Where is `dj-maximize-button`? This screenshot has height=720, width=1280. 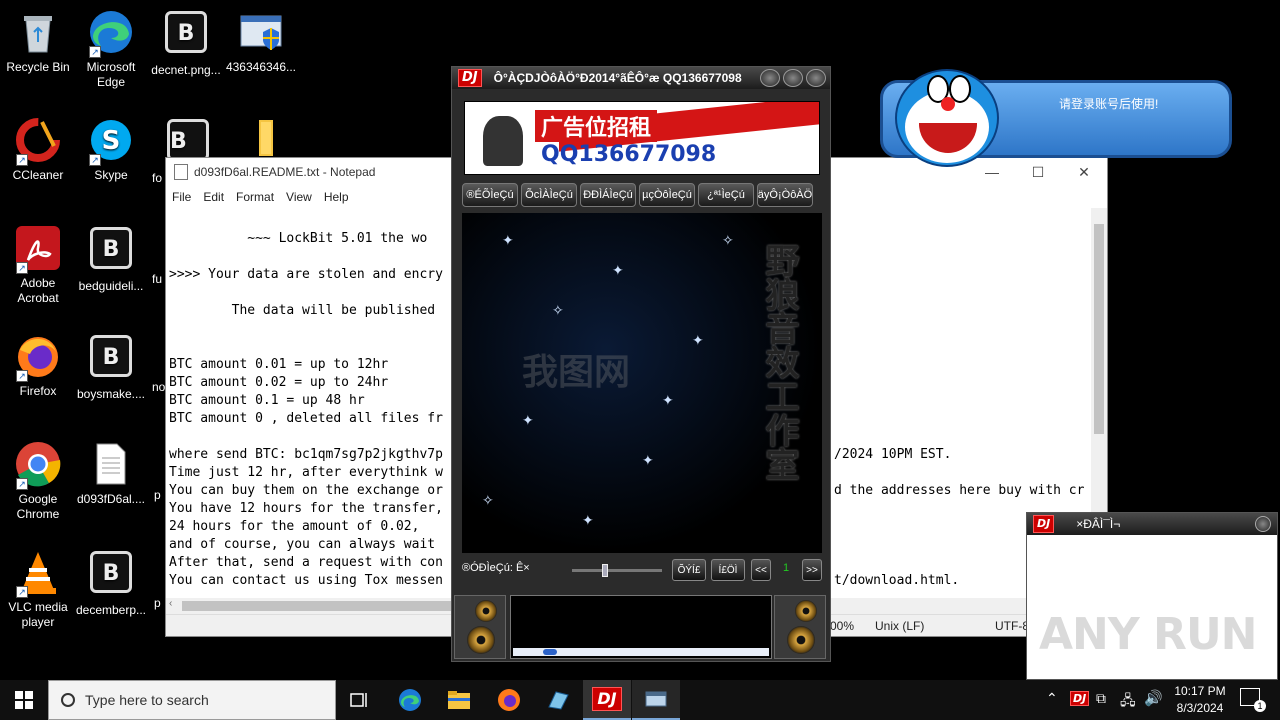
dj-maximize-button is located at coordinates (793, 78).